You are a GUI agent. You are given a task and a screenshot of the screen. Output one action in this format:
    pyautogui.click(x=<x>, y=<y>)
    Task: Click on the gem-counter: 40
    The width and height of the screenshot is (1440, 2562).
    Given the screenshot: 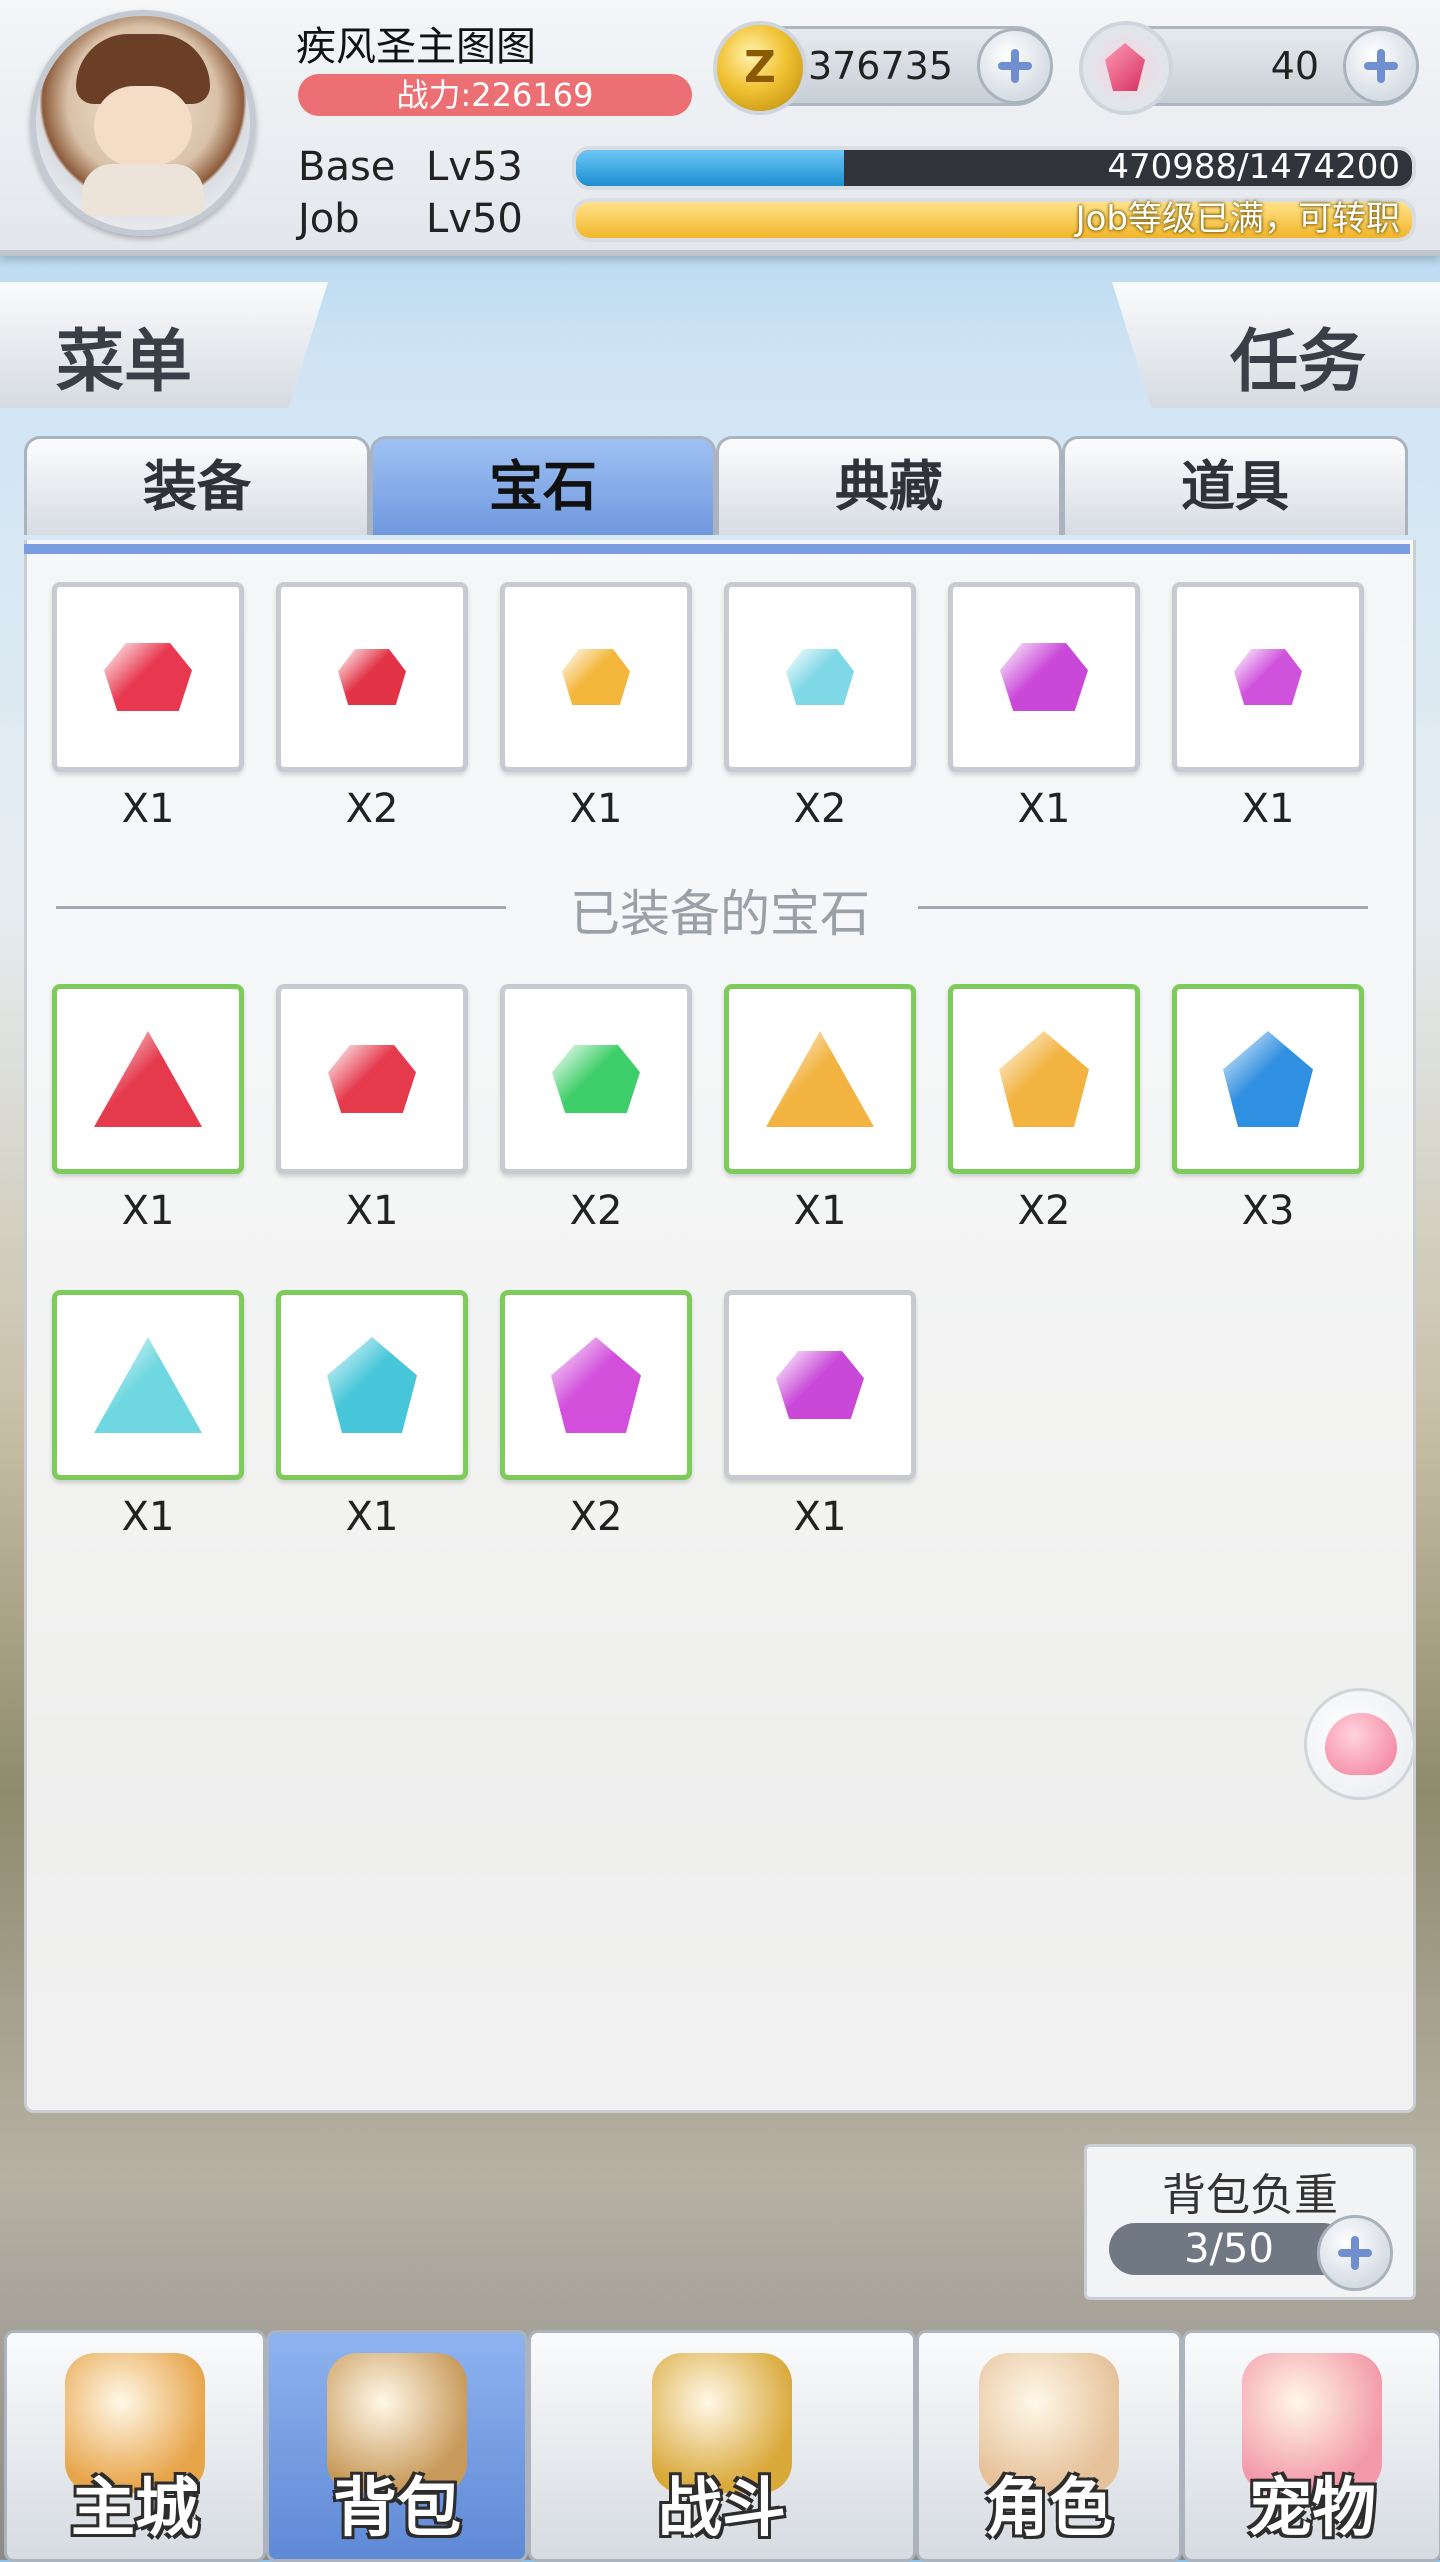 What is the action you would take?
    pyautogui.click(x=1249, y=68)
    